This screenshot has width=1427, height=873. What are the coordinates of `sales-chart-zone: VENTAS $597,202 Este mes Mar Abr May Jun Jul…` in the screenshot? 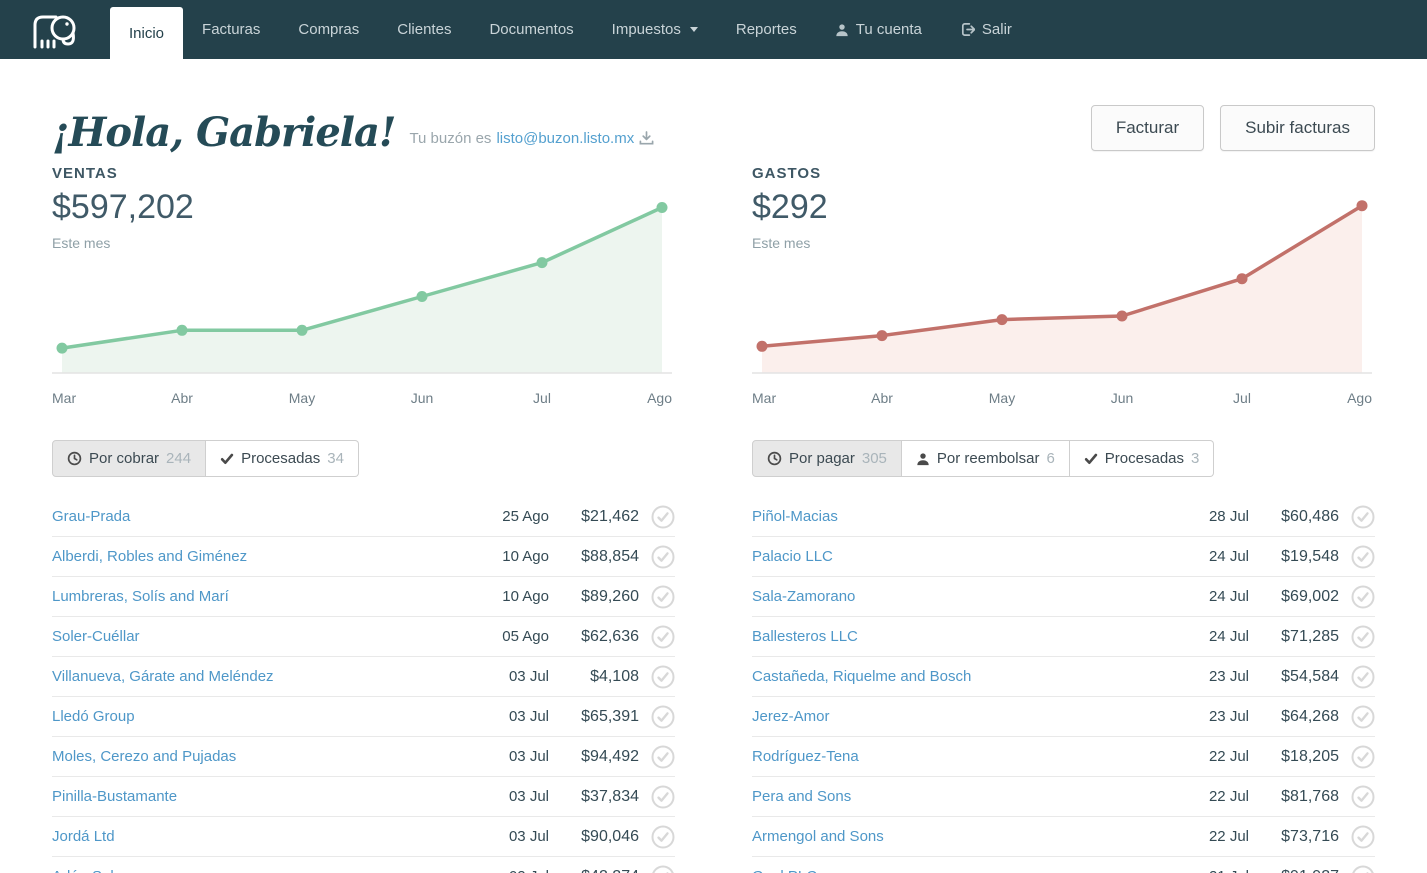 It's located at (363, 285).